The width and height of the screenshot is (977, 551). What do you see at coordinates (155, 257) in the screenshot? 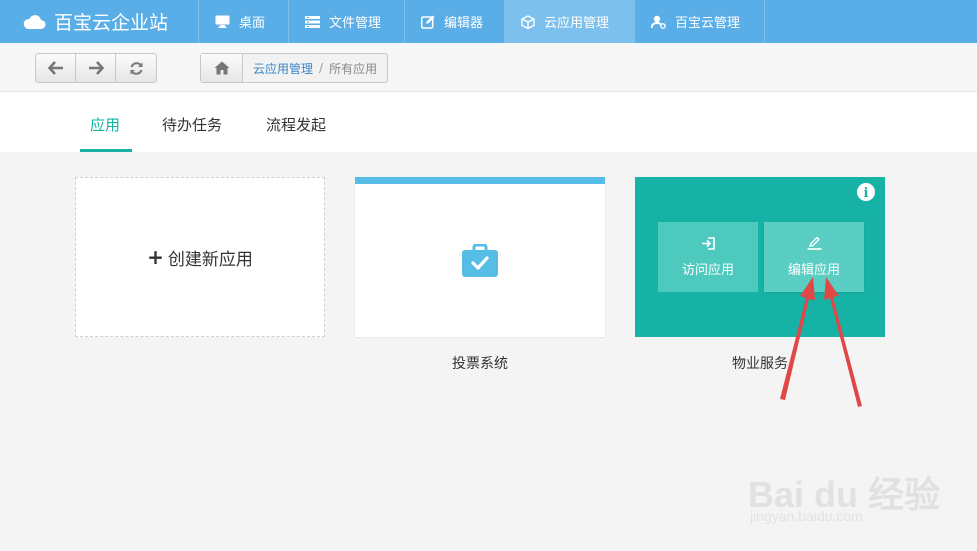
I see `plus-icon: +` at bounding box center [155, 257].